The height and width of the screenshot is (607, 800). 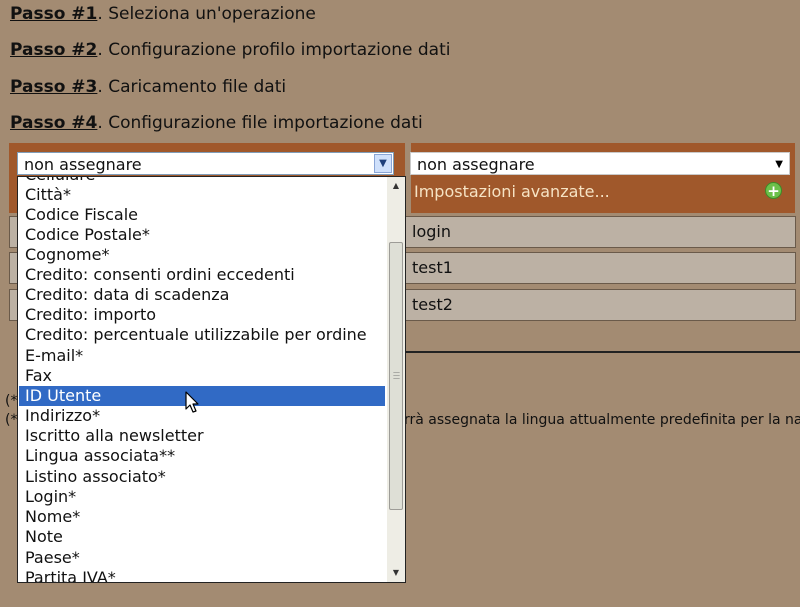 I want to click on step-3: Passo #3. Caricamento file dati, so click(x=148, y=87).